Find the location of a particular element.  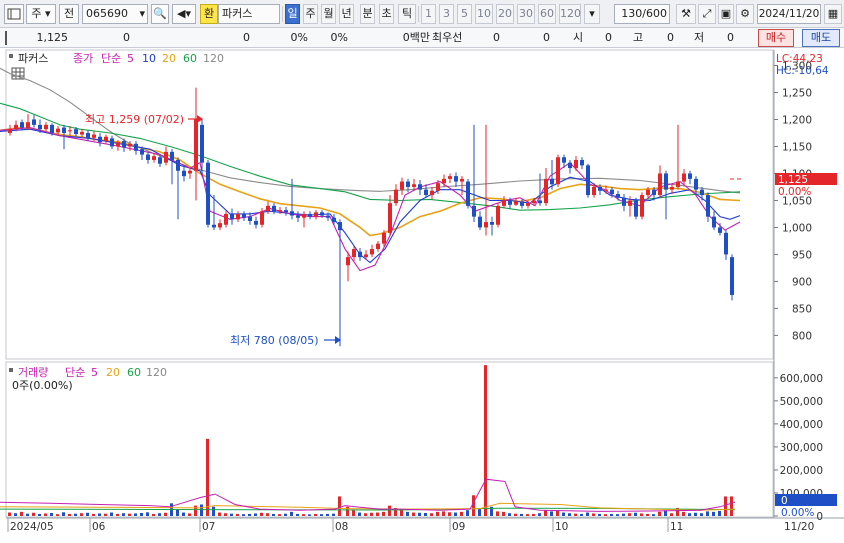

calendar-icon: ▦ is located at coordinates (833, 14).